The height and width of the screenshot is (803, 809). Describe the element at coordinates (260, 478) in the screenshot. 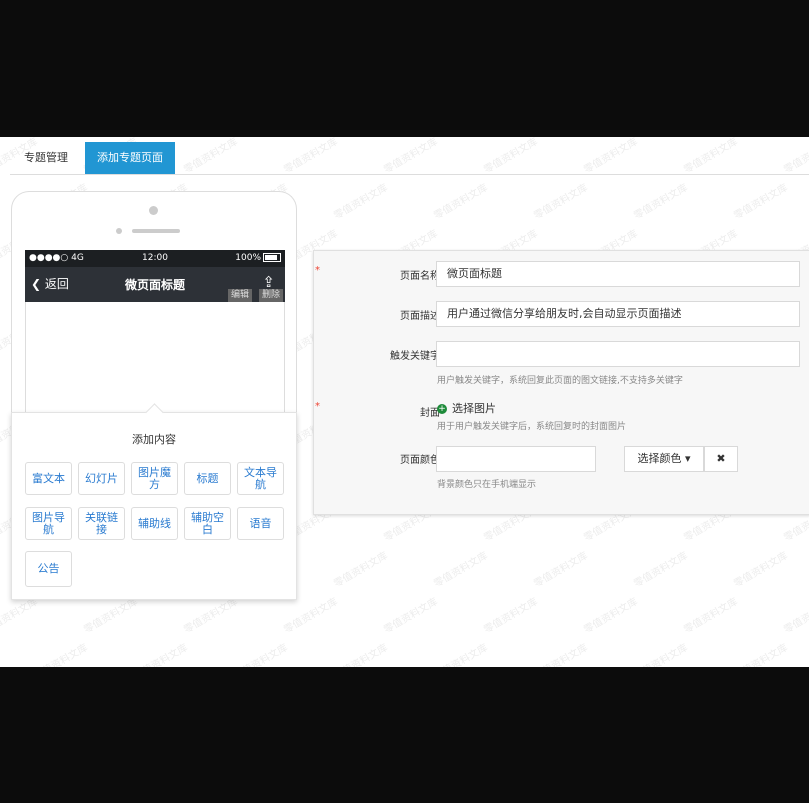

I see `add-text-nav-button: 文本导航` at that location.